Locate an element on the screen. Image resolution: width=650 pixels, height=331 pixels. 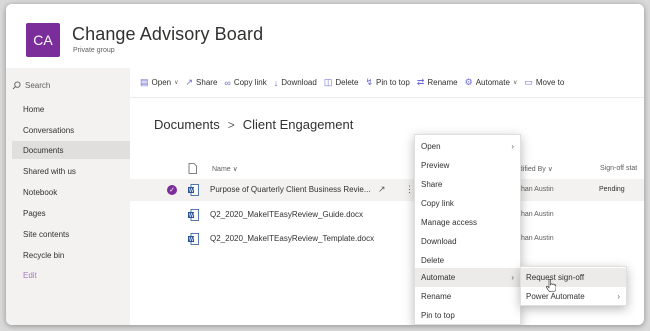
menu-item-manage-access: Manage access is located at coordinates (467, 222).